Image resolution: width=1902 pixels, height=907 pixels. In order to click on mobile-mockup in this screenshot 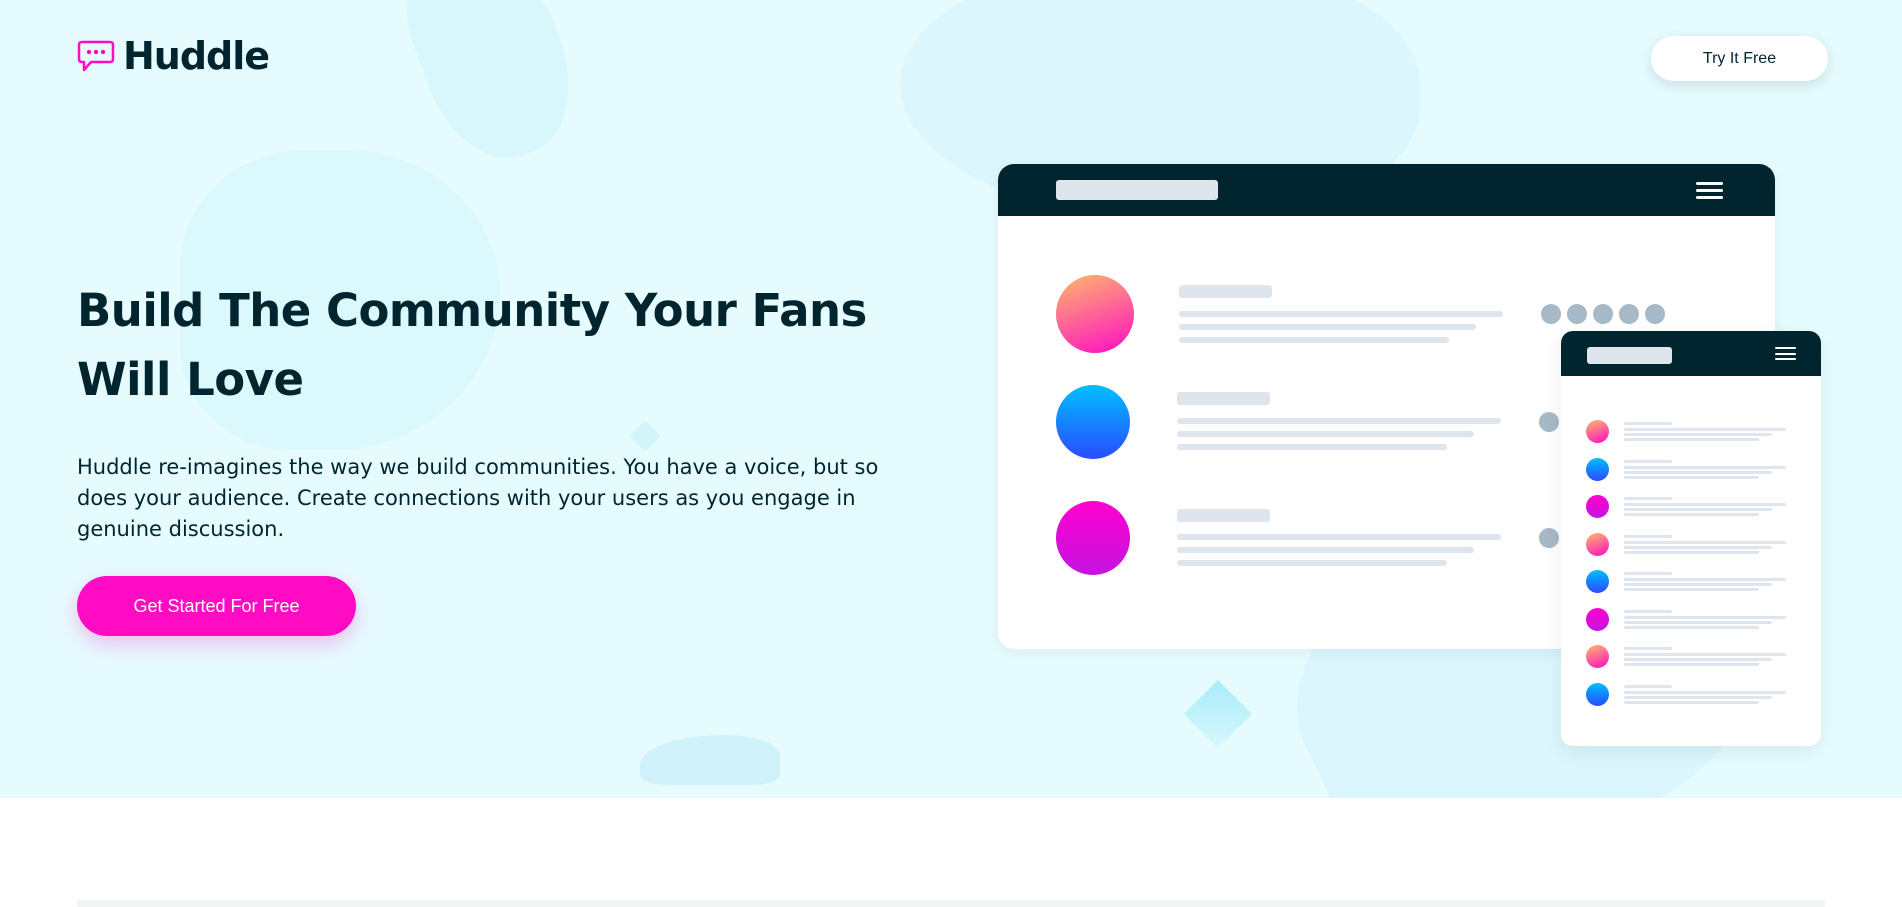, I will do `click(1691, 538)`.